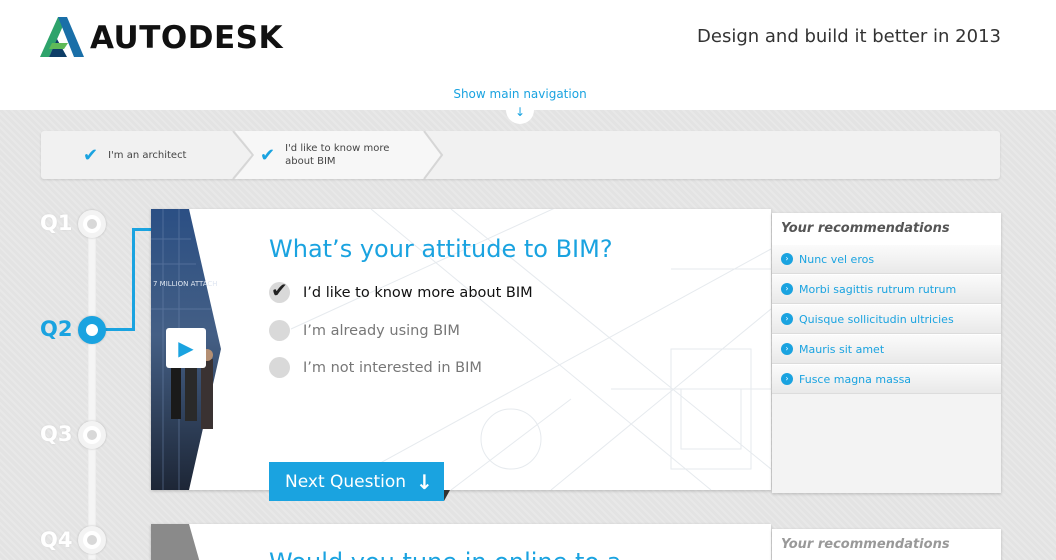 The image size is (1056, 560). Describe the element at coordinates (424, 481) in the screenshot. I see `arrow-down-icon: ↓` at that location.